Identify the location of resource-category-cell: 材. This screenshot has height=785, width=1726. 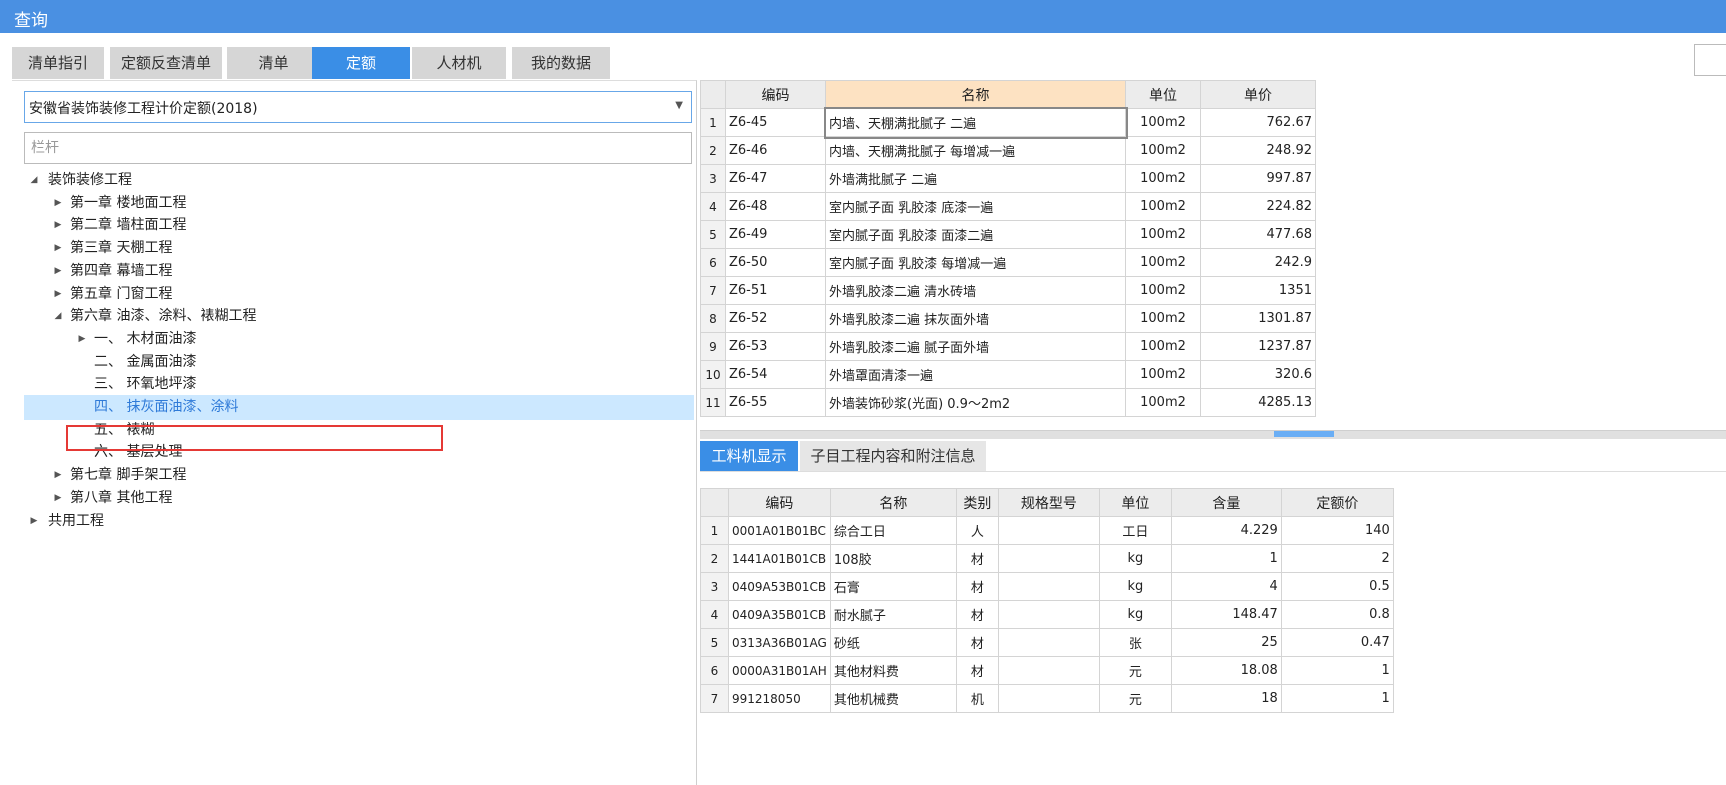
(977, 558).